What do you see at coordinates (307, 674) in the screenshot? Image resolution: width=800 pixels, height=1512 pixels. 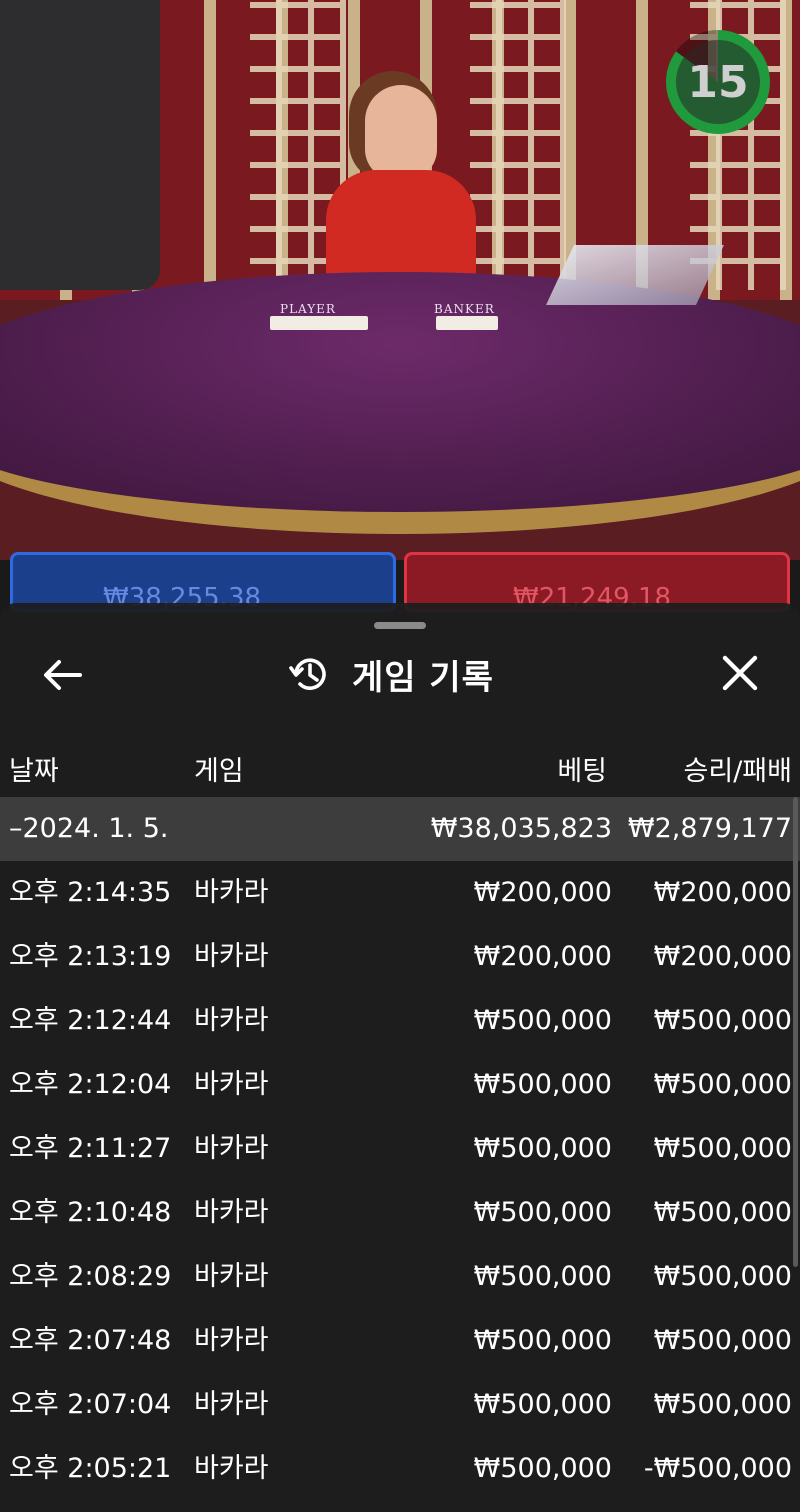 I see `history-icon` at bounding box center [307, 674].